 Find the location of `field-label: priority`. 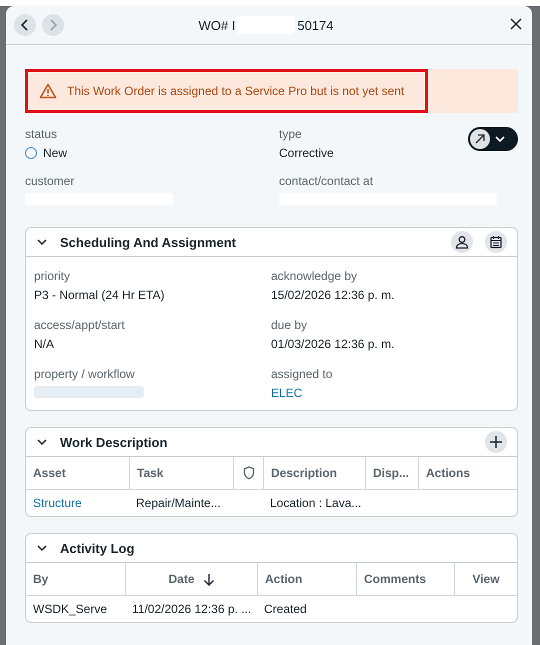

field-label: priority is located at coordinates (52, 276).